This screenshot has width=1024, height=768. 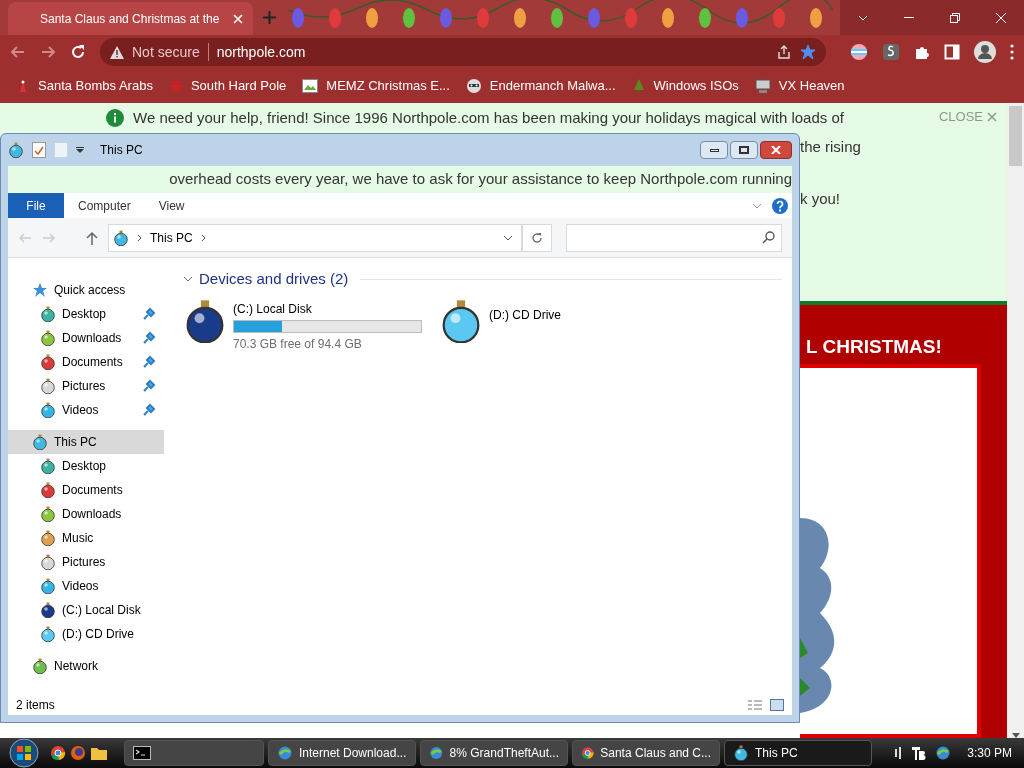 I want to click on drive-tile: (C:) Local Disk 70.3 GB free of 94.4 GB, so click(x=303, y=325).